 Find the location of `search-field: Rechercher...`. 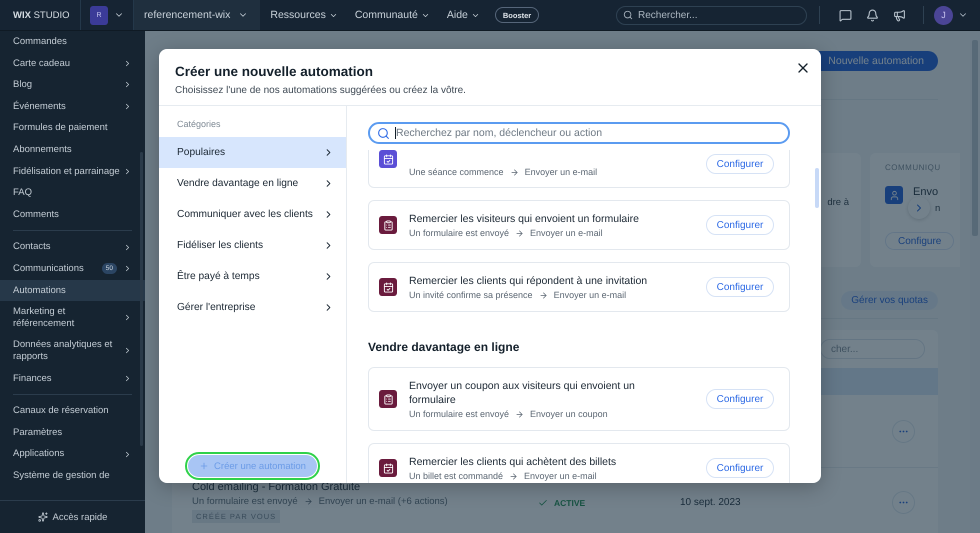

search-field: Rechercher... is located at coordinates (711, 15).